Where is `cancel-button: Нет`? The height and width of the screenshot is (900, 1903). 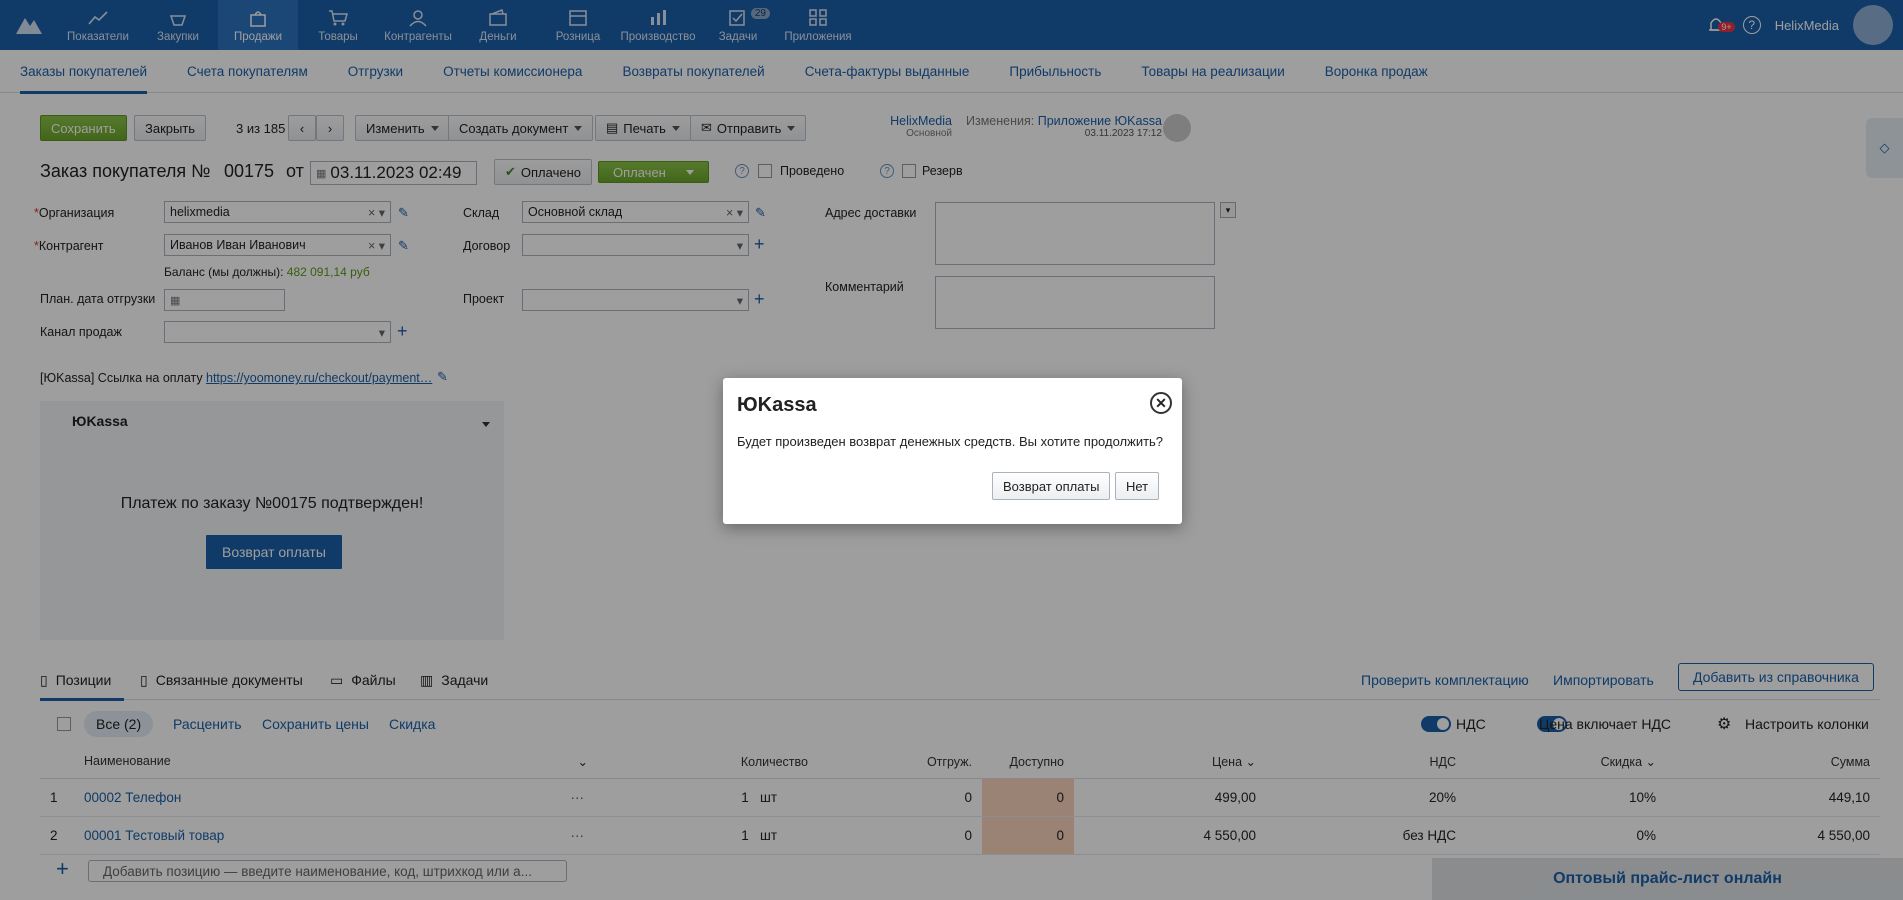
cancel-button: Нет is located at coordinates (1137, 486).